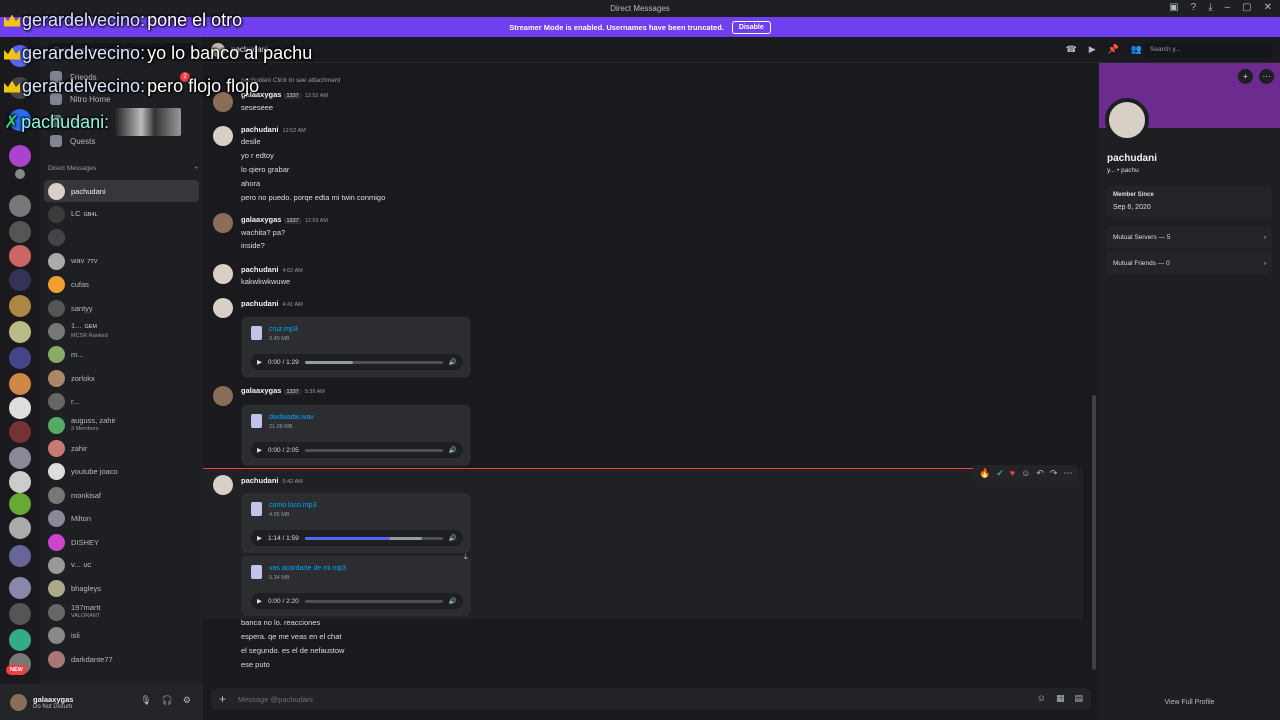 The image size is (1280, 720). Describe the element at coordinates (984, 473) in the screenshot. I see `fire-reaction-icon: 🔥` at that location.